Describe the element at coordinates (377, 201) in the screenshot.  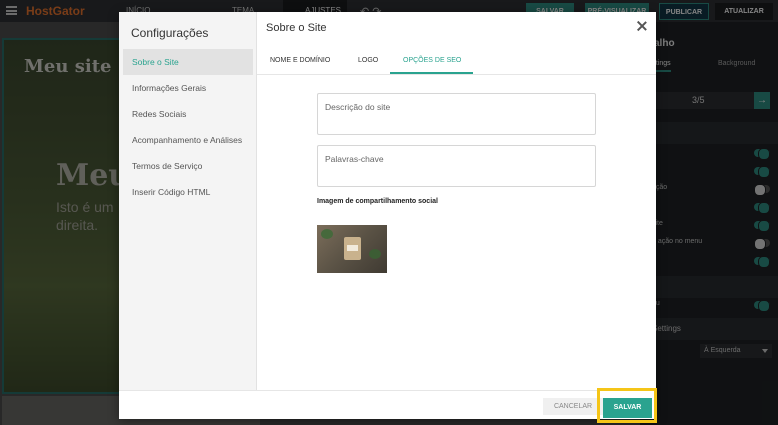
I see `share-image-label: Imagem de compartilhamento social` at that location.